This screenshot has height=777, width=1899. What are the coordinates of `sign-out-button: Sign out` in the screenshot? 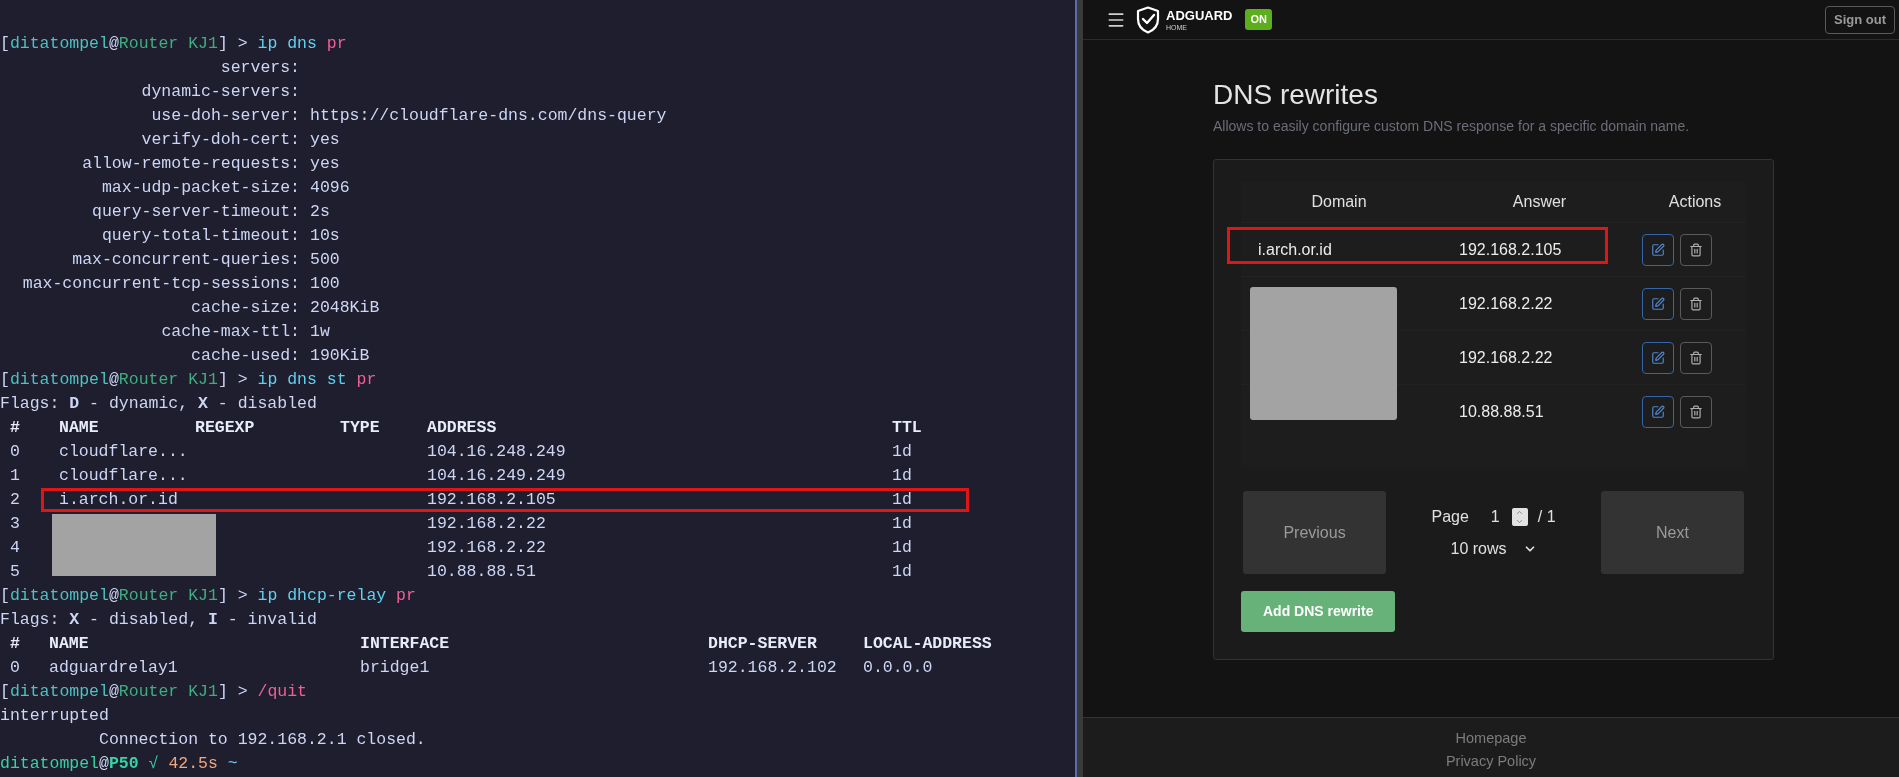 It's located at (1860, 19).